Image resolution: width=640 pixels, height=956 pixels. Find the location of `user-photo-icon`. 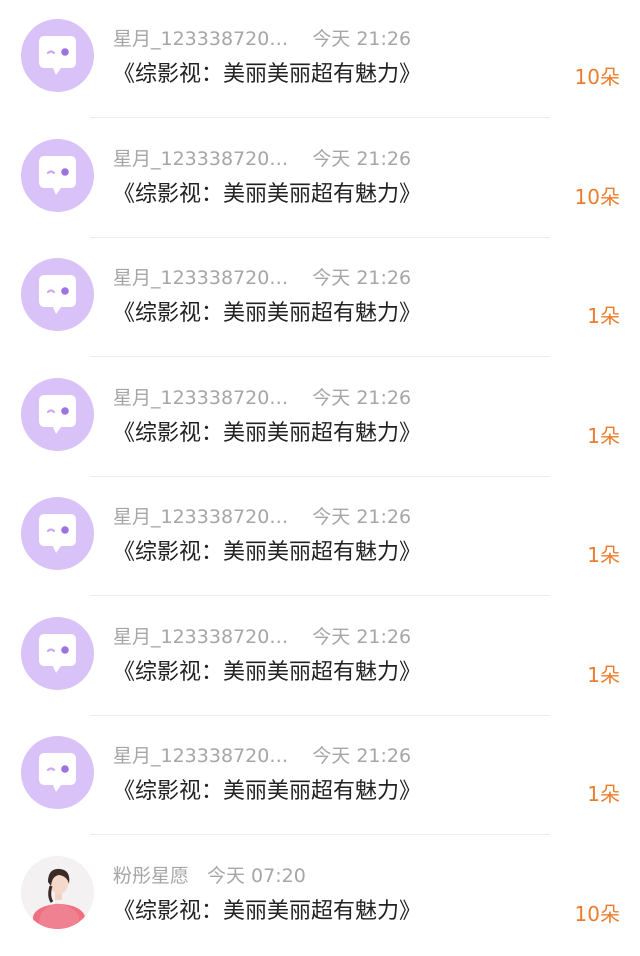

user-photo-icon is located at coordinates (57, 892).